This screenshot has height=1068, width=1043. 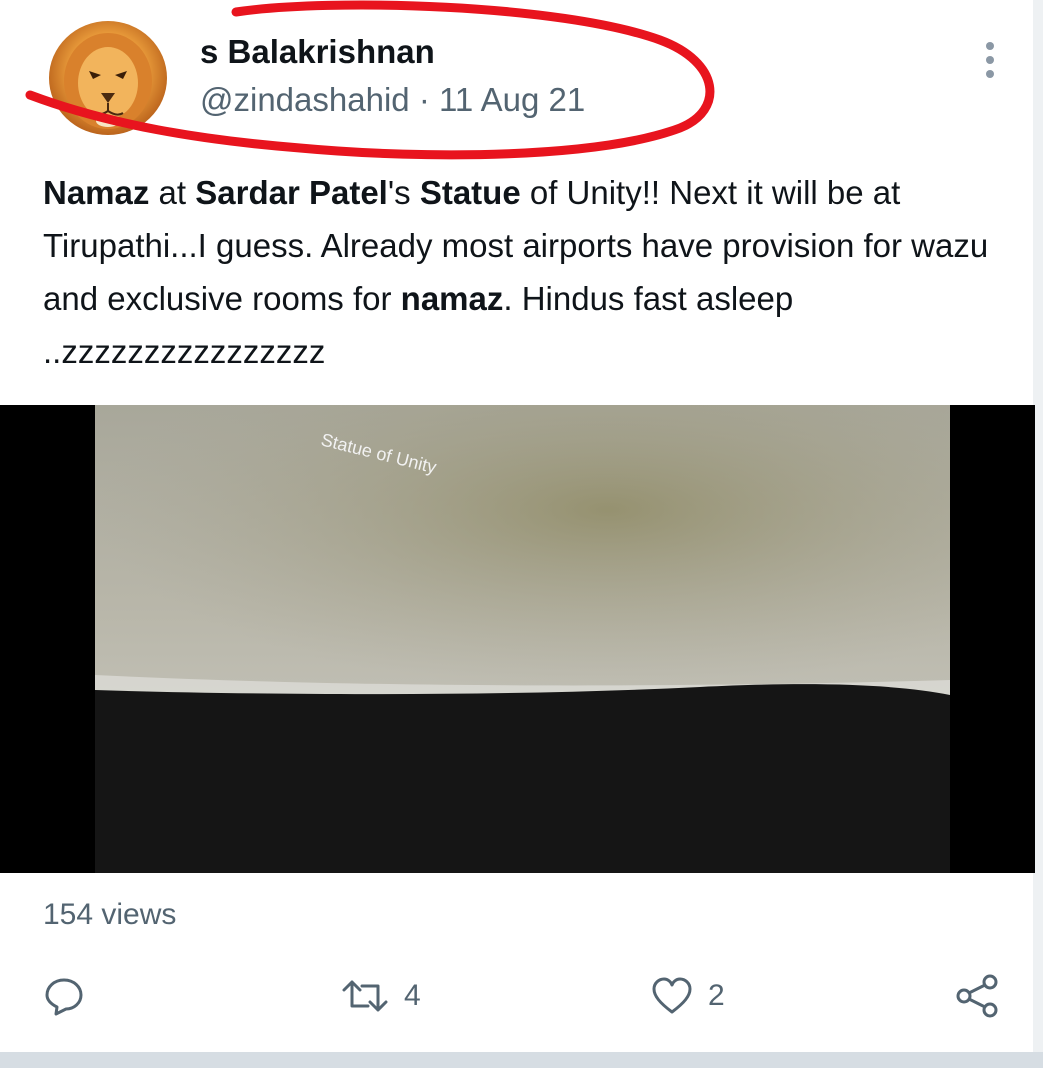 What do you see at coordinates (110, 914) in the screenshot?
I see `view-count: 154 views` at bounding box center [110, 914].